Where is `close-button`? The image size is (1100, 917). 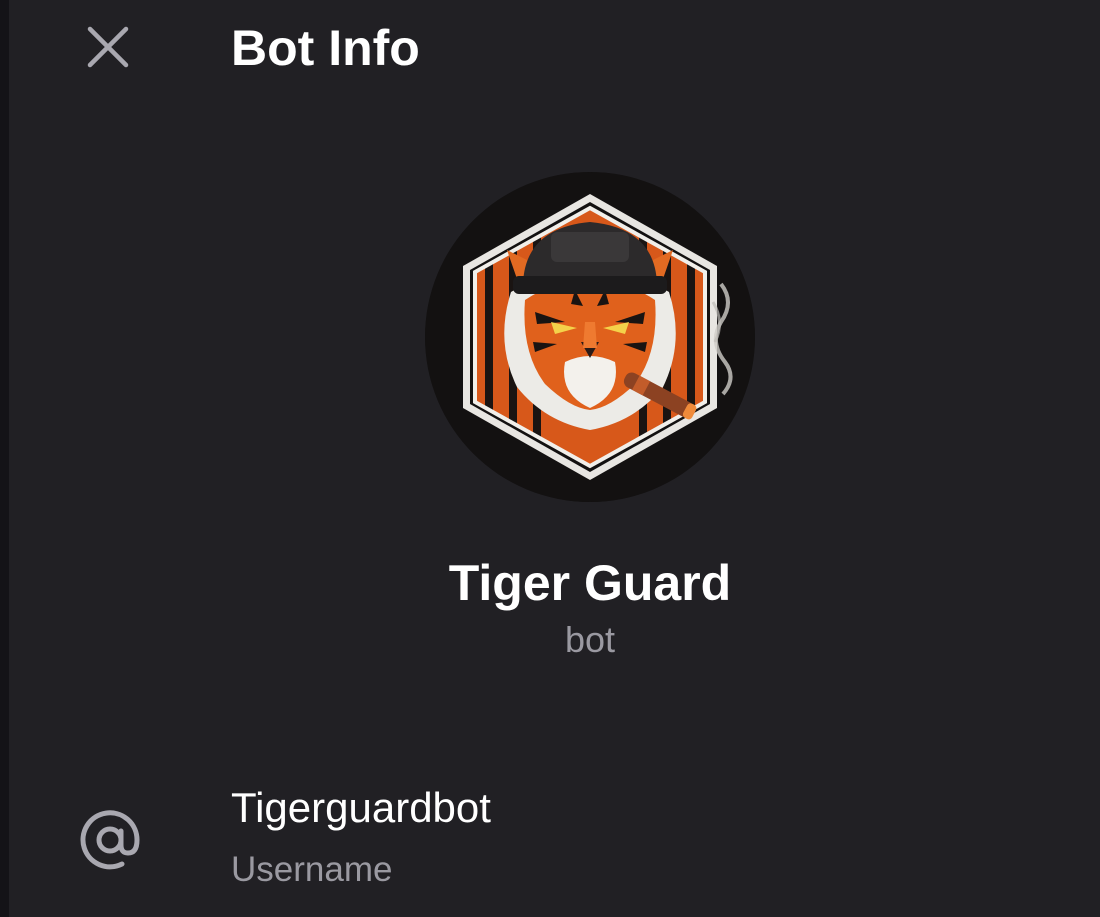
close-button is located at coordinates (108, 47).